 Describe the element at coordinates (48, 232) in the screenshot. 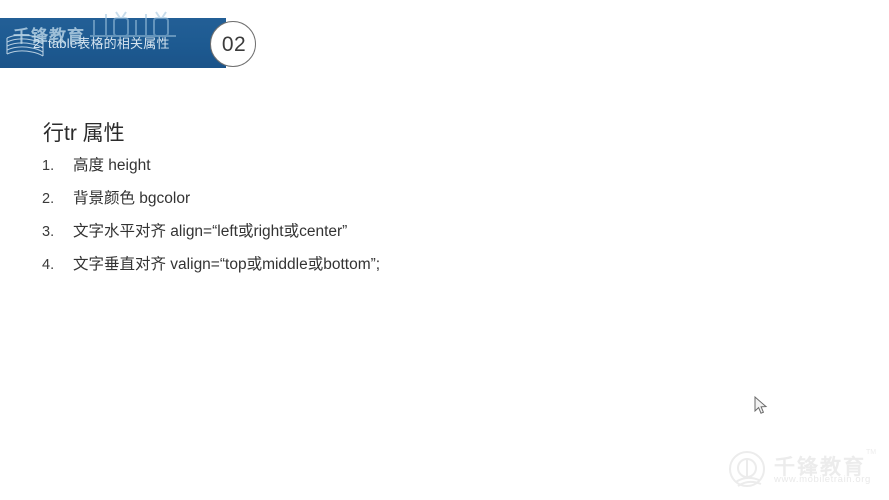

I see `list-item-number: 3.` at that location.